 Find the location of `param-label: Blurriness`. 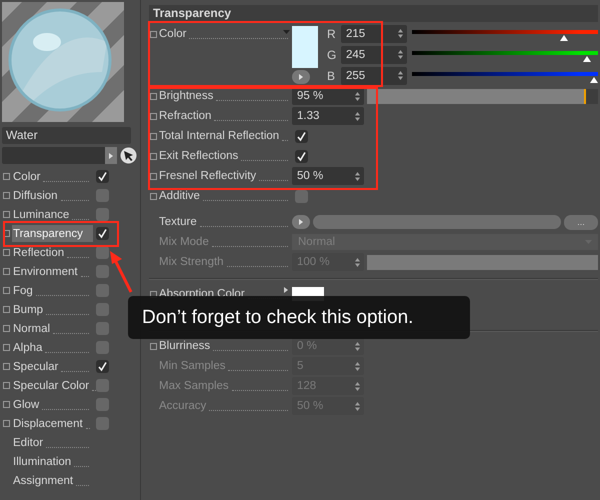

param-label: Blurriness is located at coordinates (184, 346).